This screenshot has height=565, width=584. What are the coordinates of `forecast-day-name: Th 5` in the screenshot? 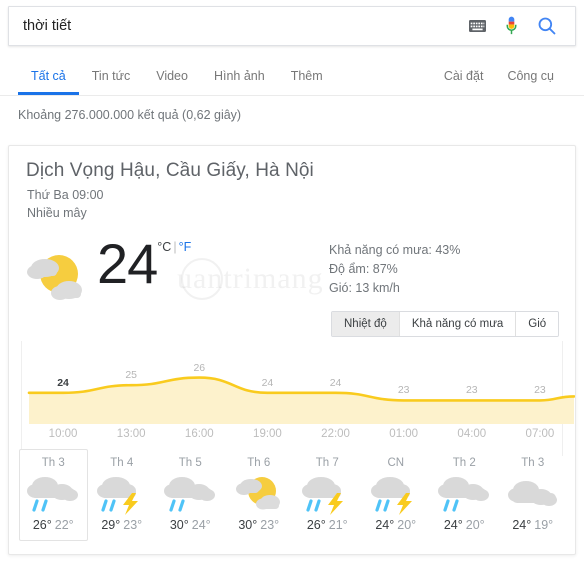 It's located at (190, 463).